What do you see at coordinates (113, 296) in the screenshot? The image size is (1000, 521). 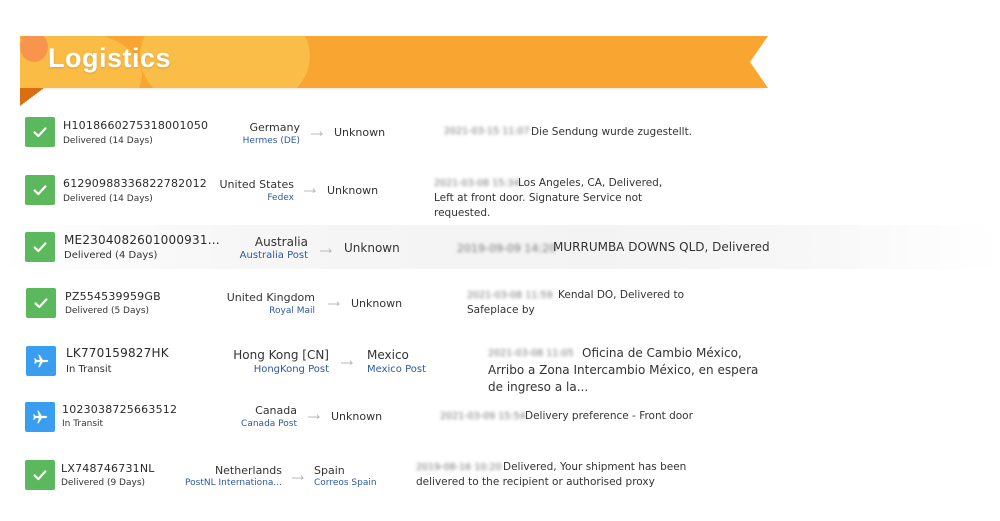 I see `tracking-number: PZ554539959GB` at bounding box center [113, 296].